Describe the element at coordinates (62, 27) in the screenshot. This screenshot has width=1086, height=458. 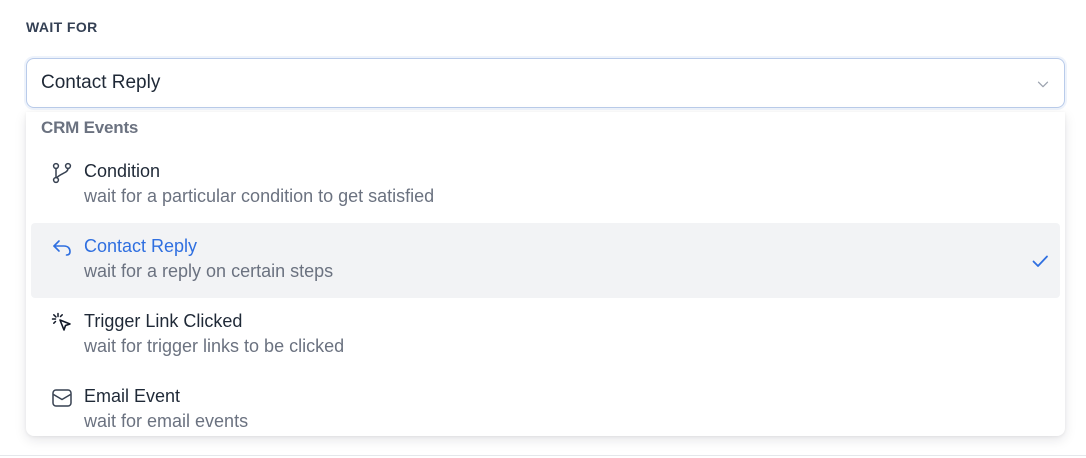
I see `wait-for-label: WAIT FOR` at that location.